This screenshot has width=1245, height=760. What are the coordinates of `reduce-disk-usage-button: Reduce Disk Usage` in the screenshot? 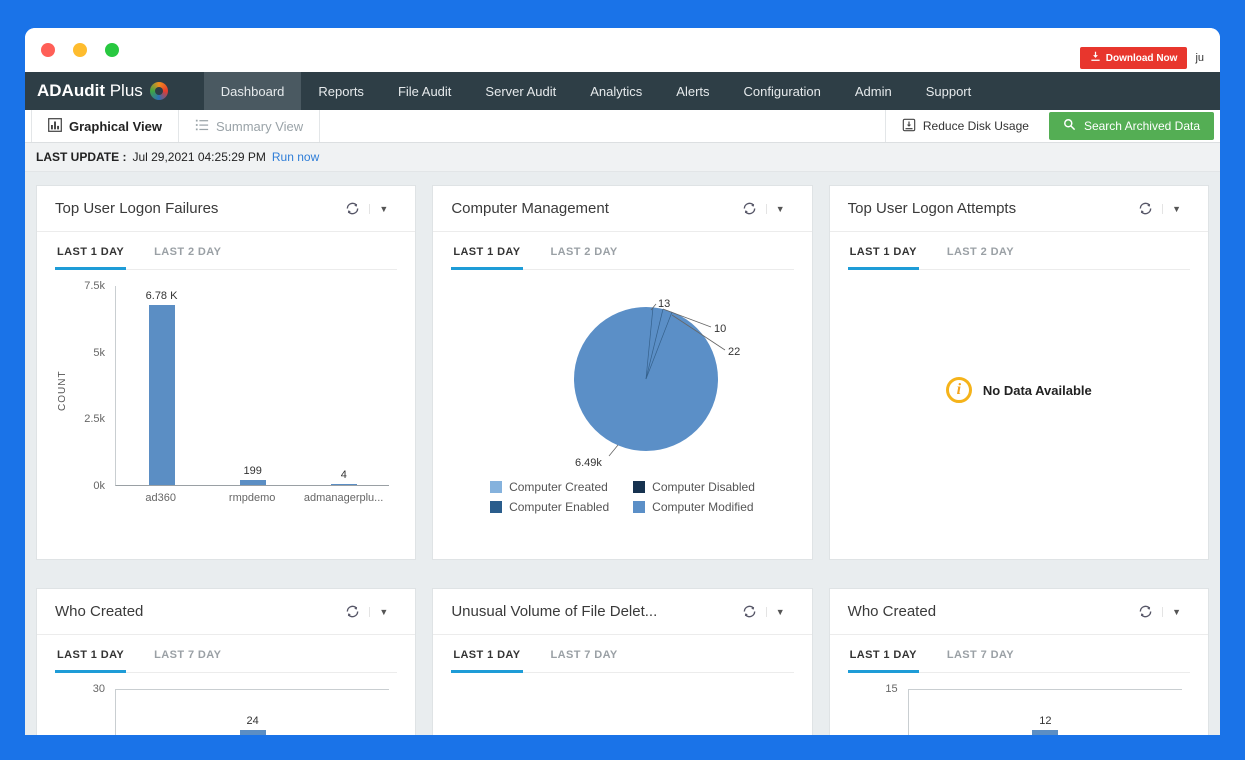 It's located at (964, 126).